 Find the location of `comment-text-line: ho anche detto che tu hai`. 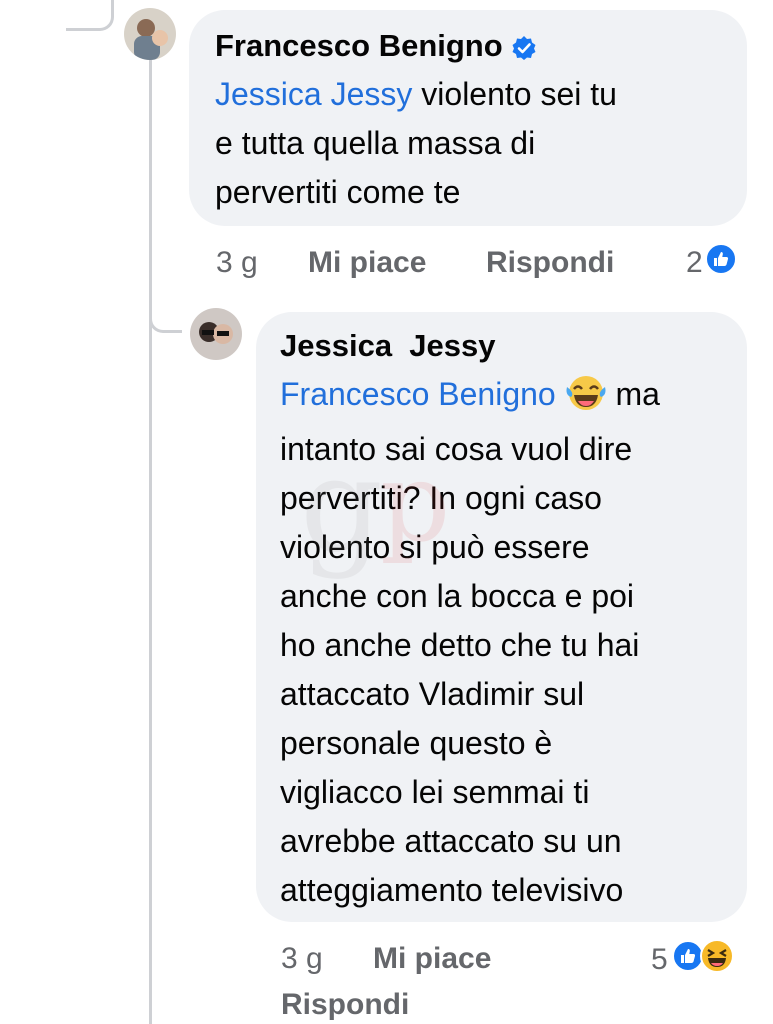

comment-text-line: ho anche detto che tu hai is located at coordinates (460, 645).